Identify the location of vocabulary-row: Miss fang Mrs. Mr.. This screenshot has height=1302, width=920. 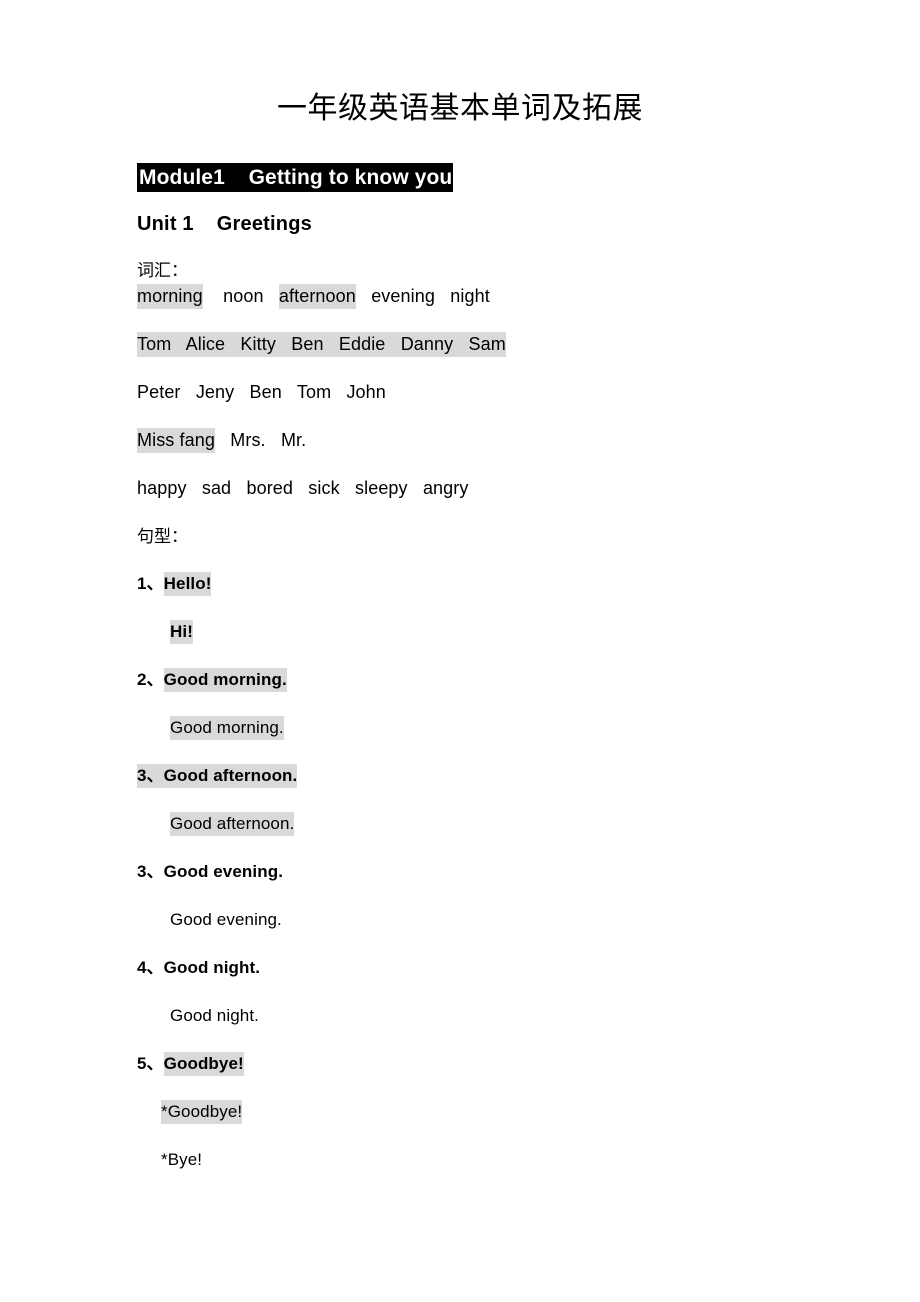
(460, 440).